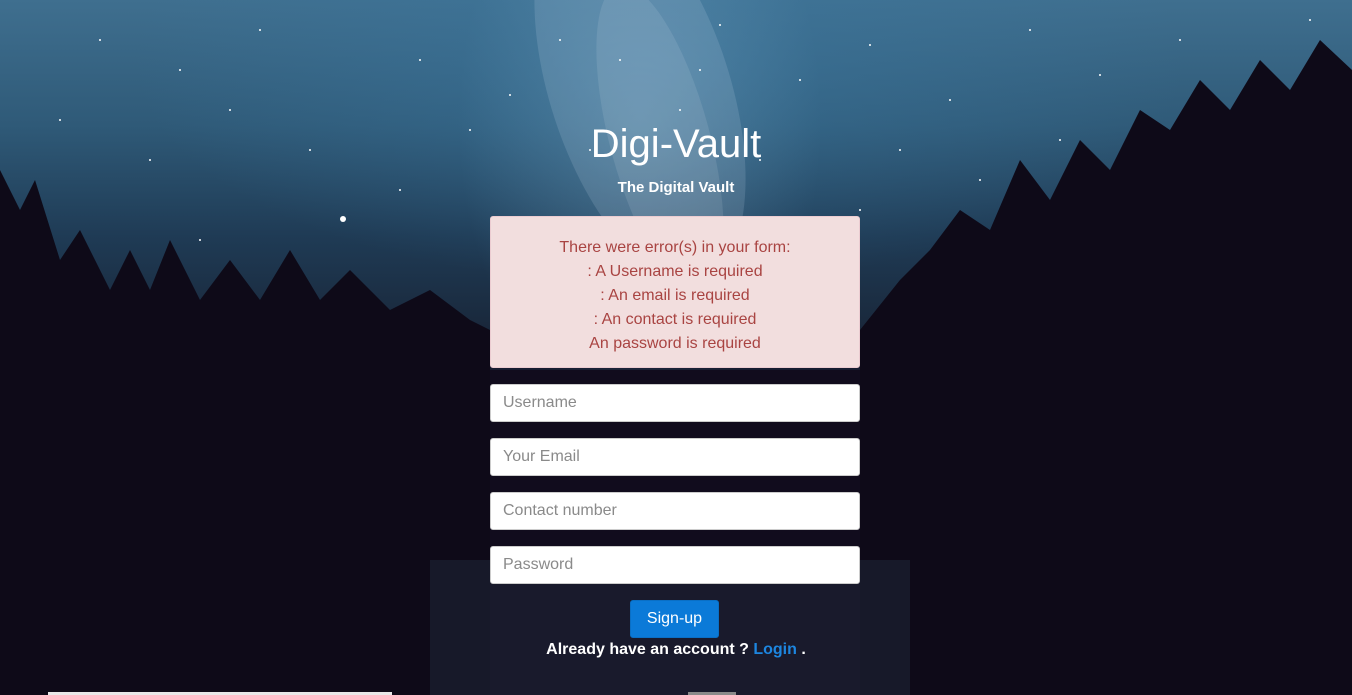 The width and height of the screenshot is (1352, 695). I want to click on login-prompt: Already have an account ? Login ., so click(676, 650).